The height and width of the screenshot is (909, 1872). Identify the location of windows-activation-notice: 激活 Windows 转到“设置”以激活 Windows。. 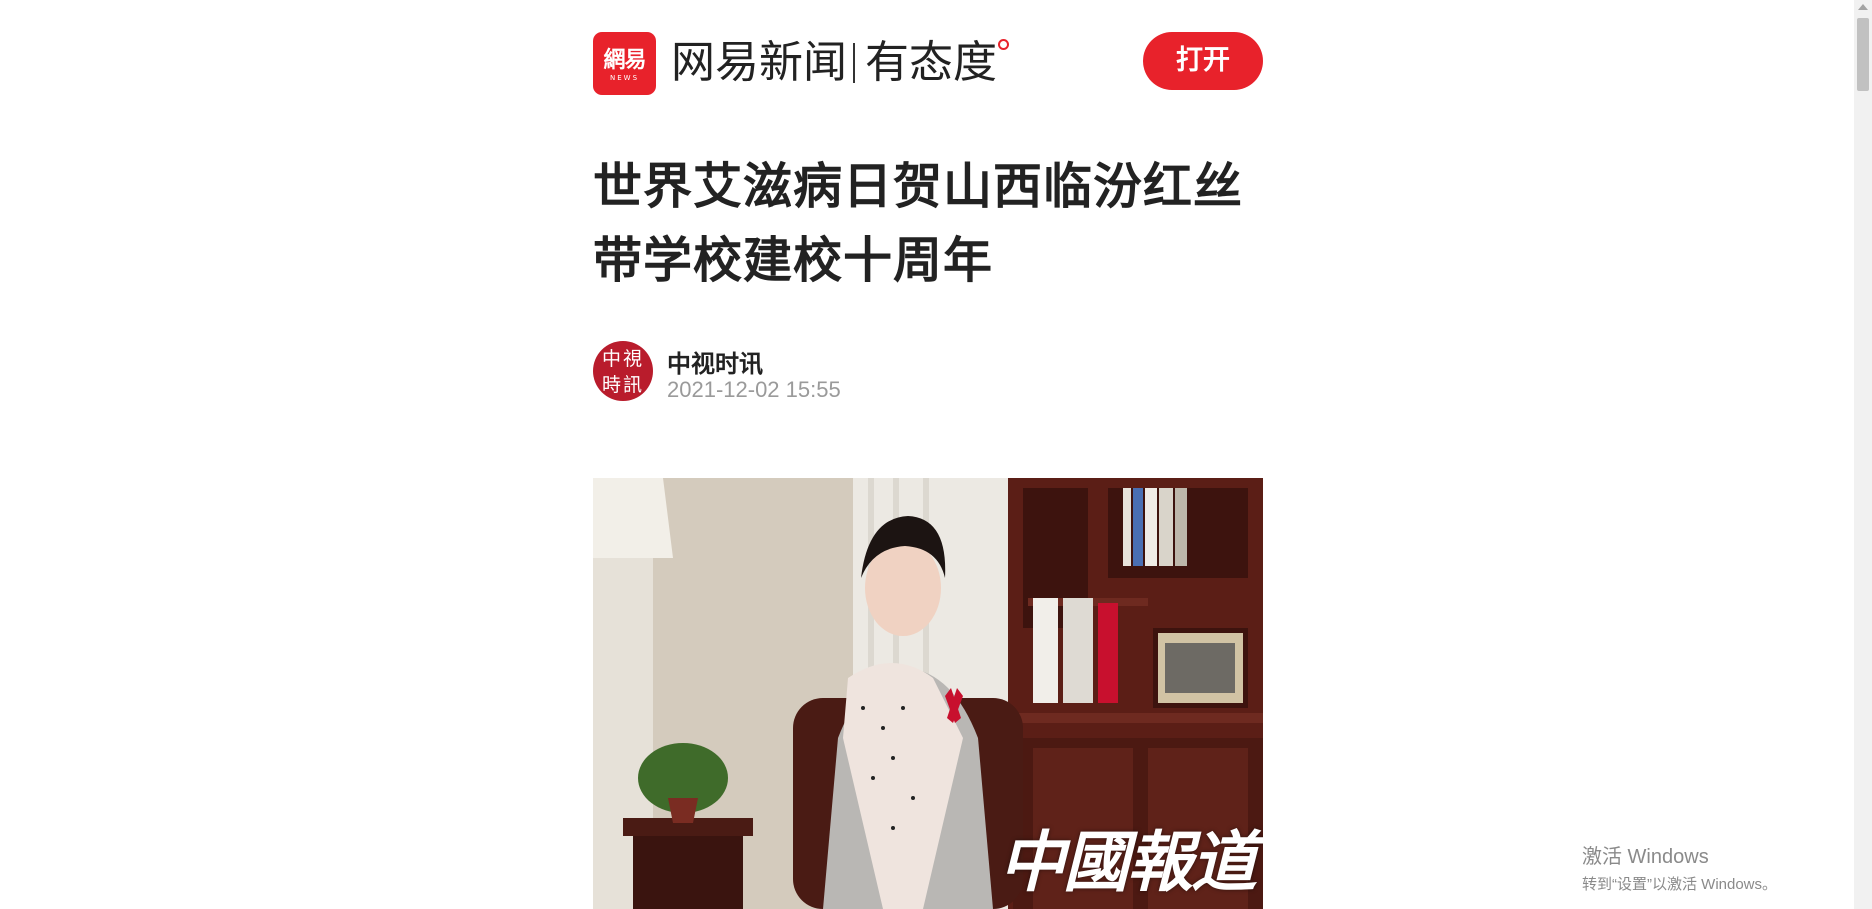
(1679, 867).